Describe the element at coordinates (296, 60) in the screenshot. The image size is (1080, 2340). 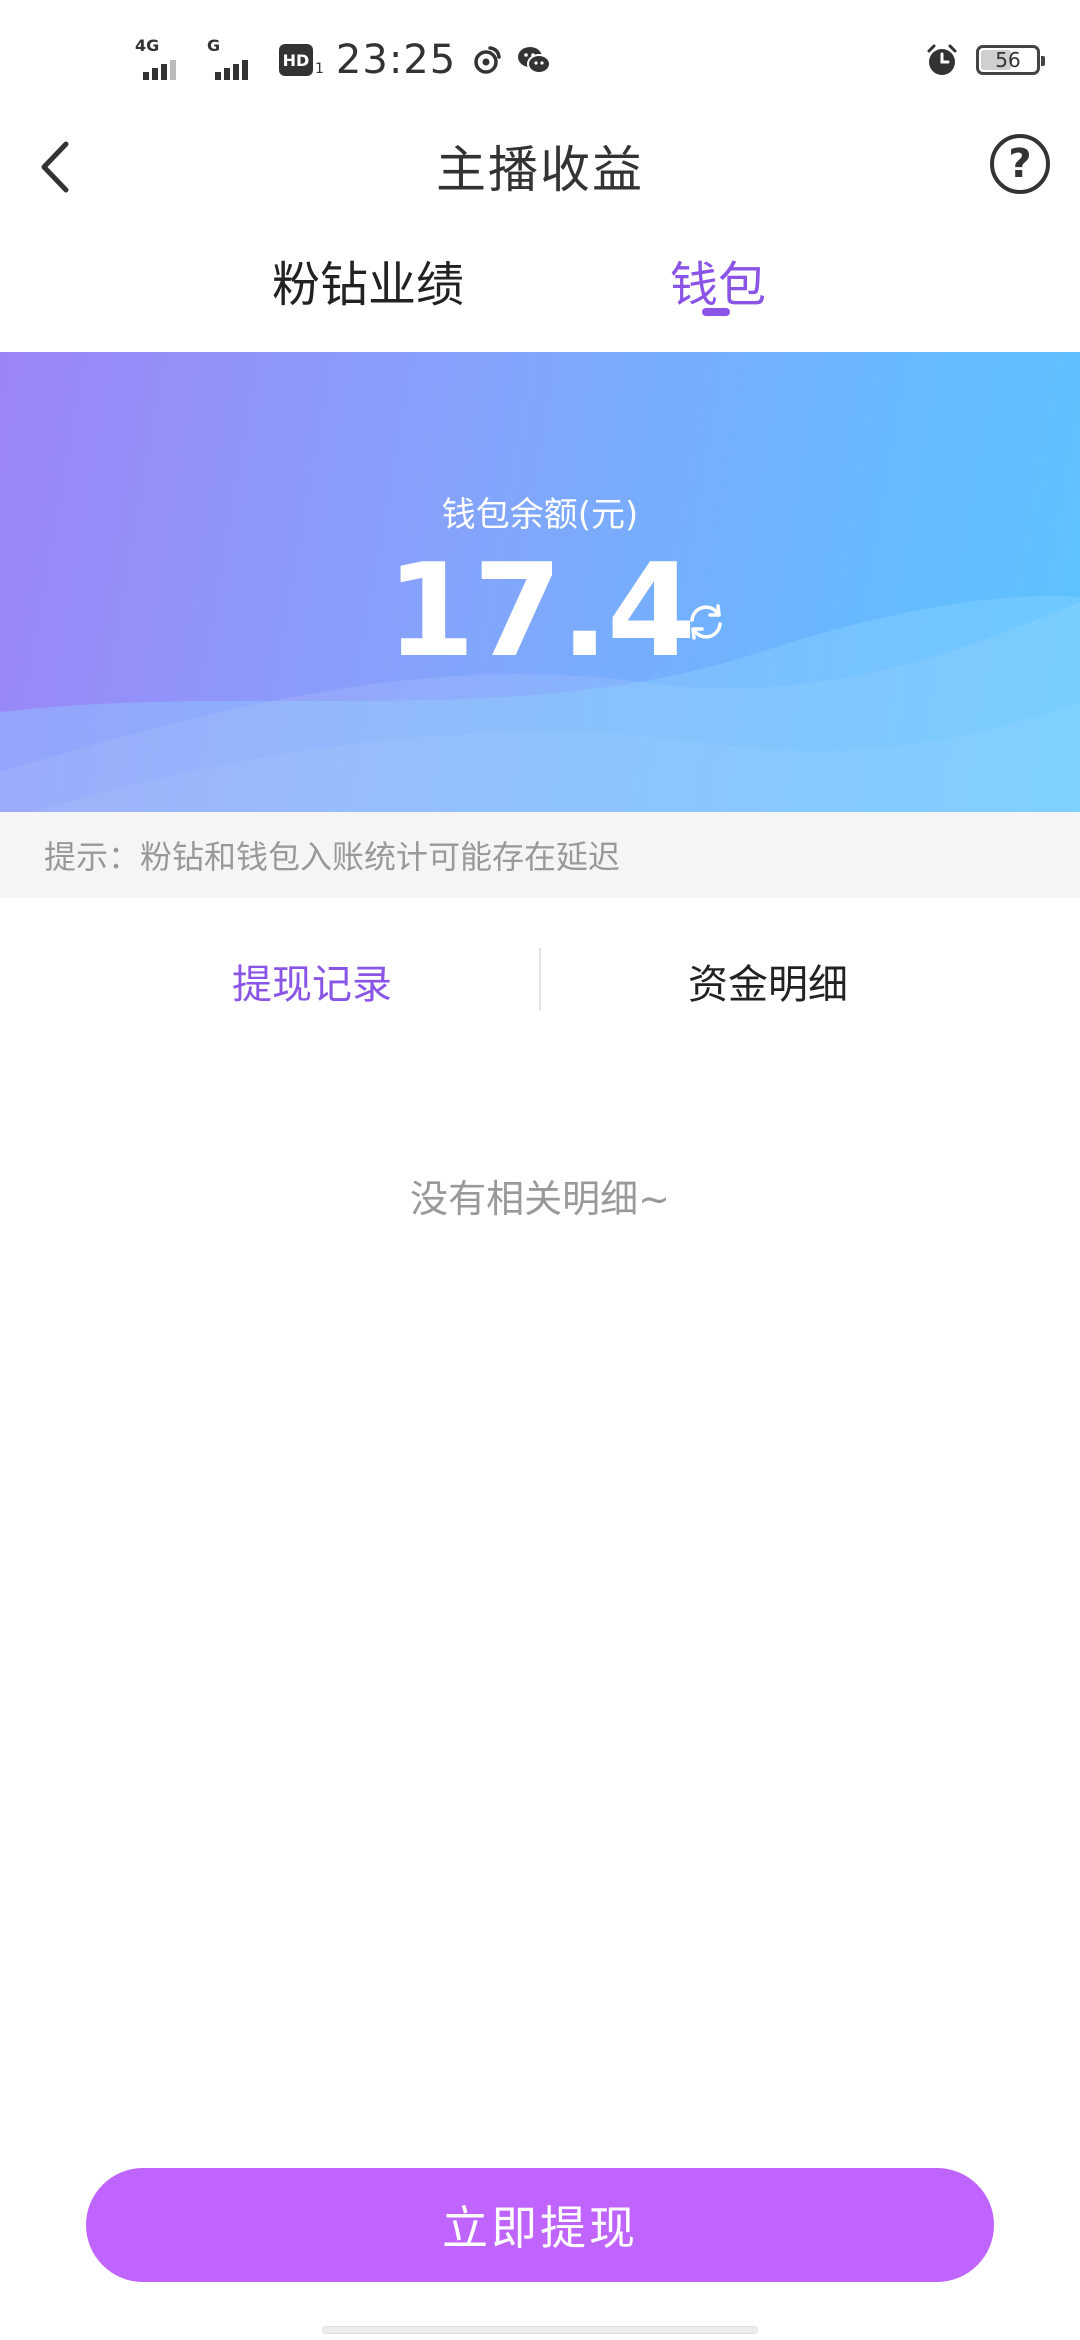
I see `hd-icon: HD` at that location.